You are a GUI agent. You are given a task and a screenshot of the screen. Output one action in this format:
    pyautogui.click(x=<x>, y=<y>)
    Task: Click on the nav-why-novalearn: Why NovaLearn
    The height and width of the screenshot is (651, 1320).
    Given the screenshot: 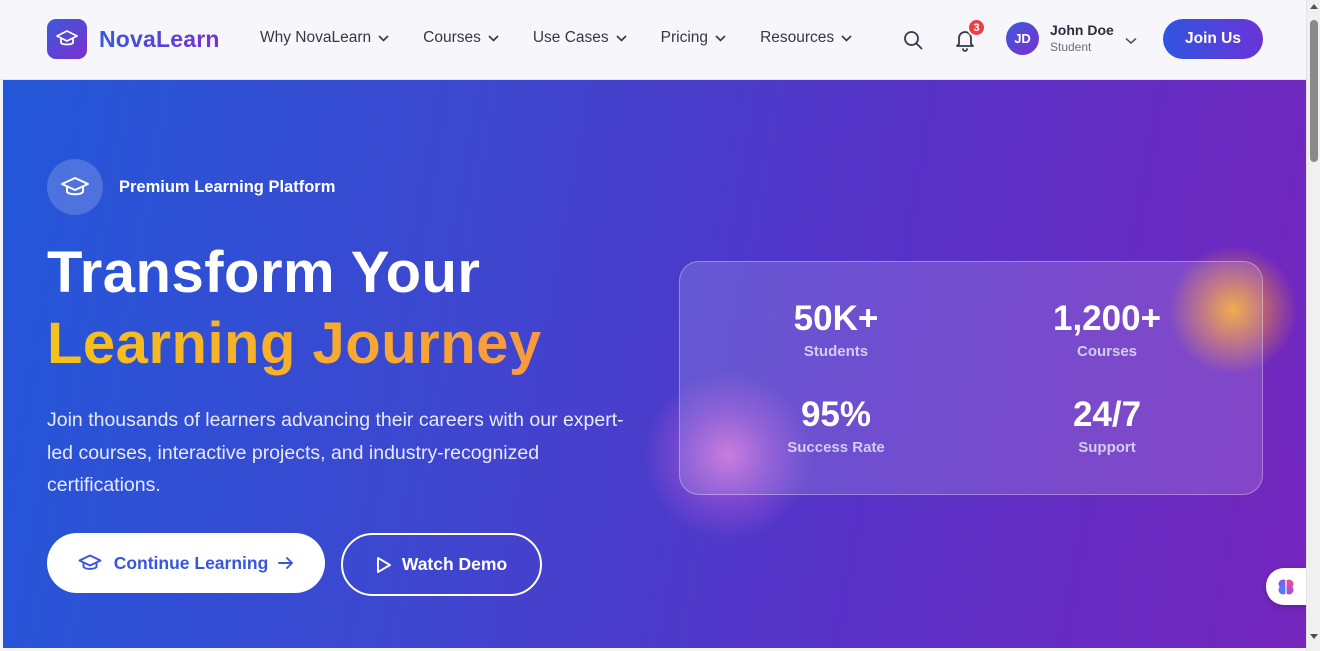 What is the action you would take?
    pyautogui.click(x=324, y=38)
    